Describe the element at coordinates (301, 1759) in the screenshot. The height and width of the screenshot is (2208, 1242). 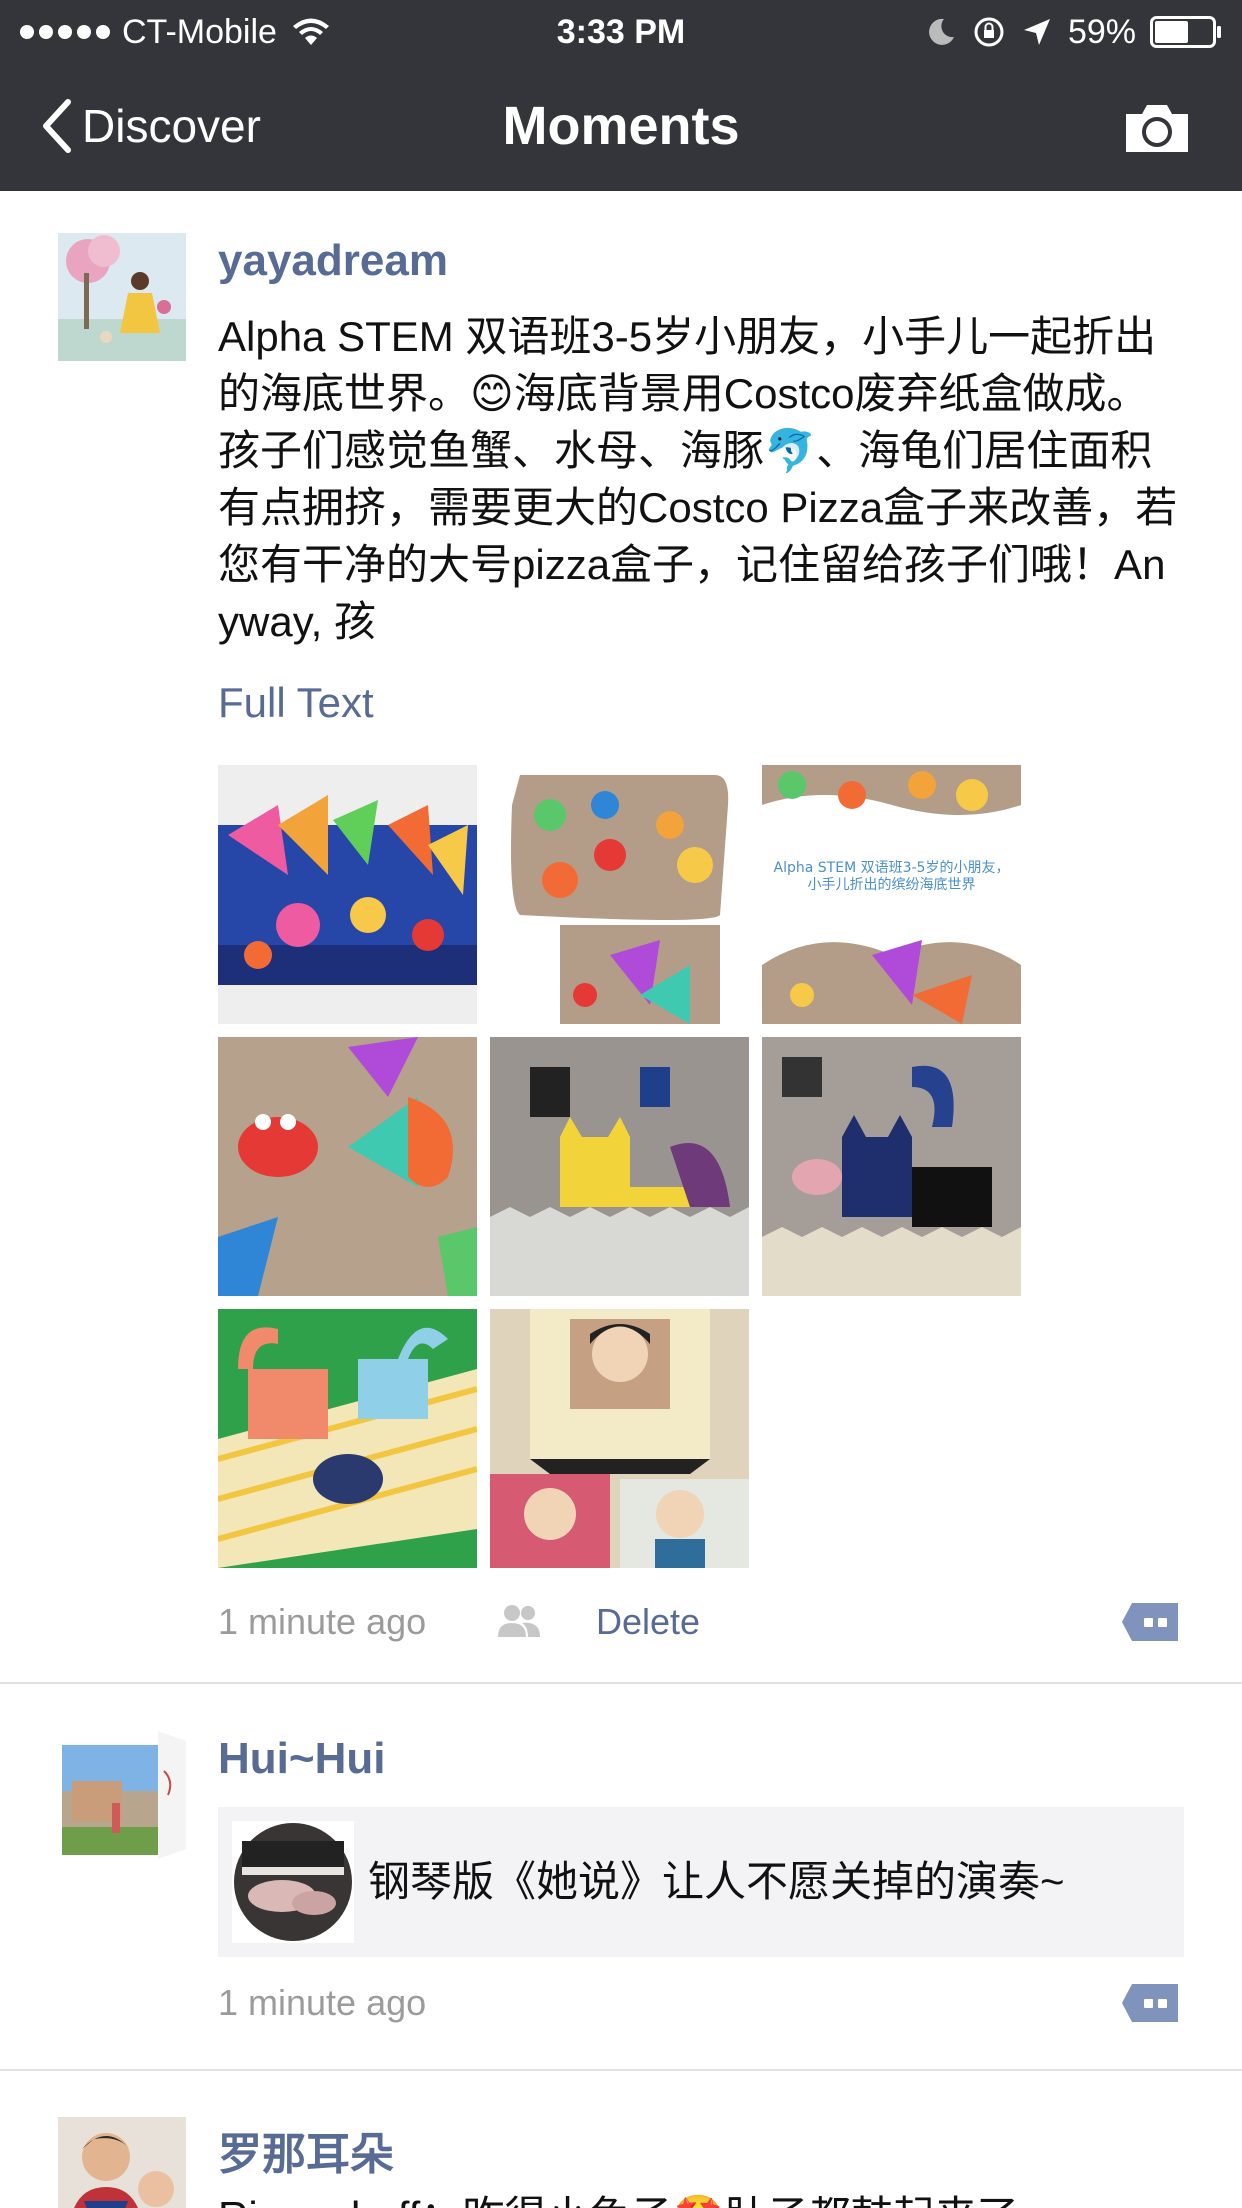
I see `username: Hui~Hui` at that location.